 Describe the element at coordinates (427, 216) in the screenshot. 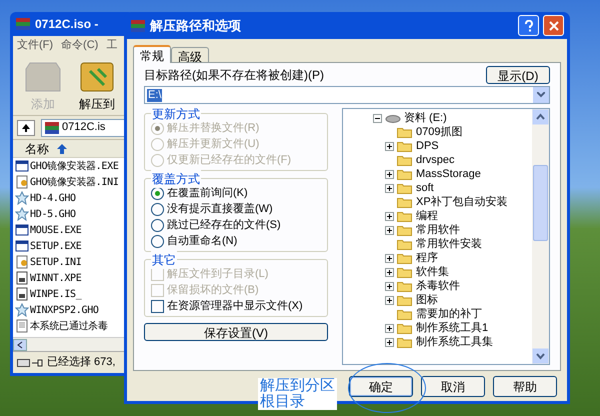

I see `tree-item: 编程` at that location.